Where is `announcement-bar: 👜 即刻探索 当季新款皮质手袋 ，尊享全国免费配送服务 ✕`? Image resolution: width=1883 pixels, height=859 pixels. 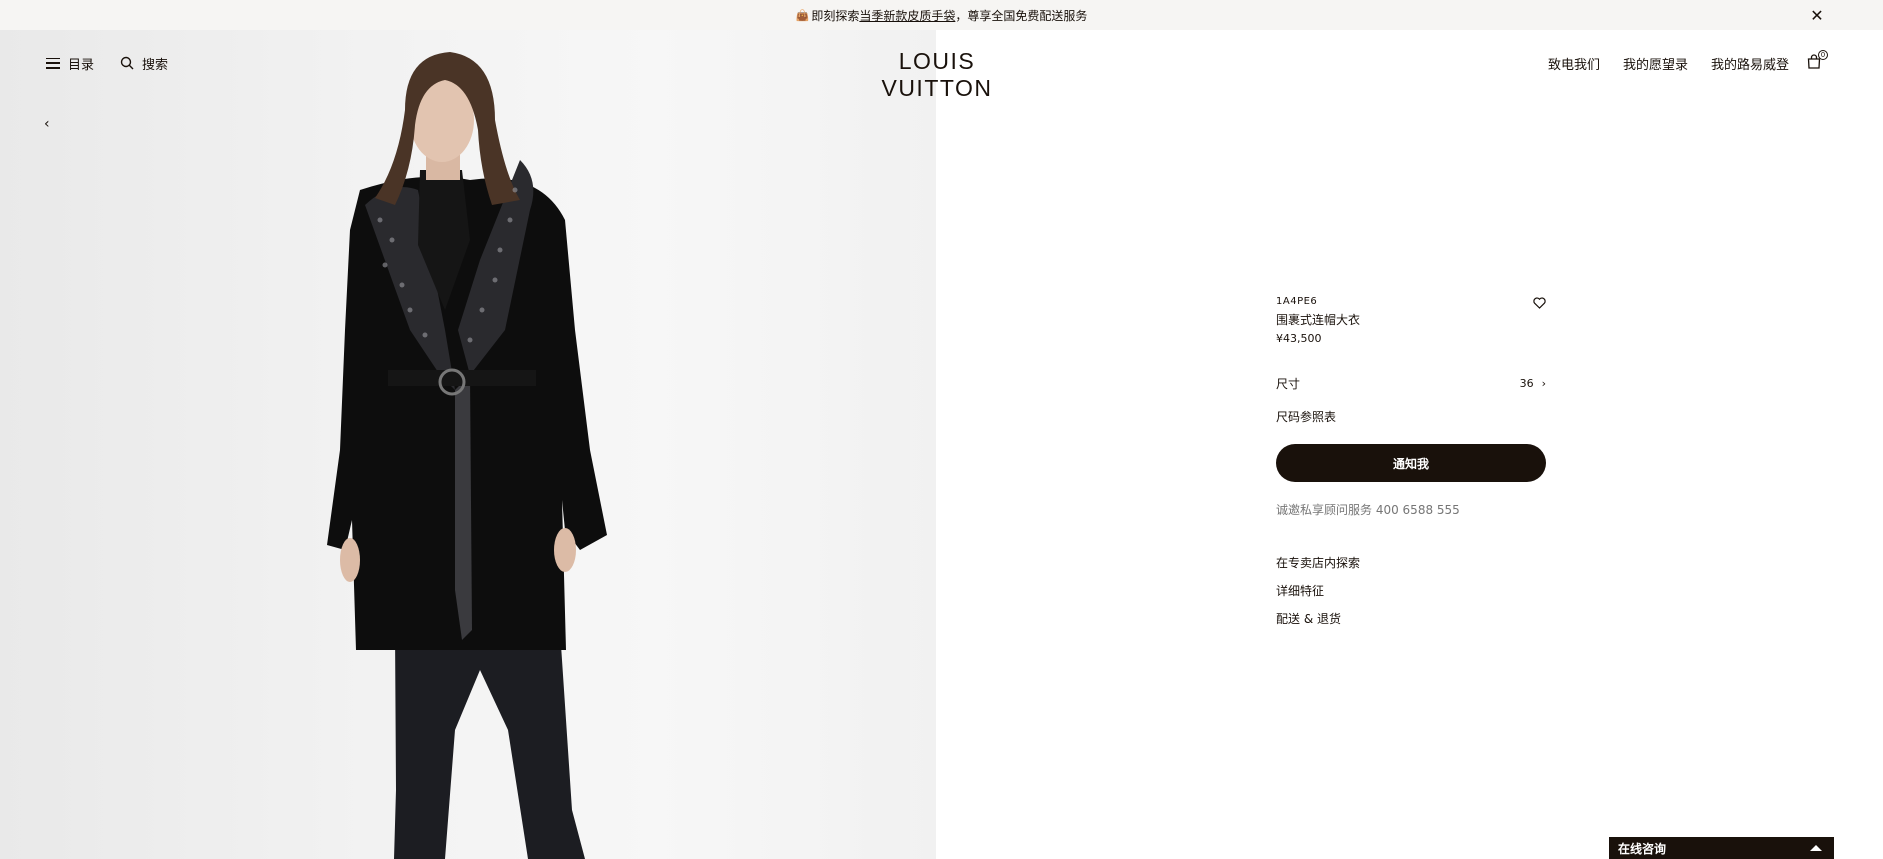 announcement-bar: 👜 即刻探索 当季新款皮质手袋 ，尊享全国免费配送服务 ✕ is located at coordinates (941, 15).